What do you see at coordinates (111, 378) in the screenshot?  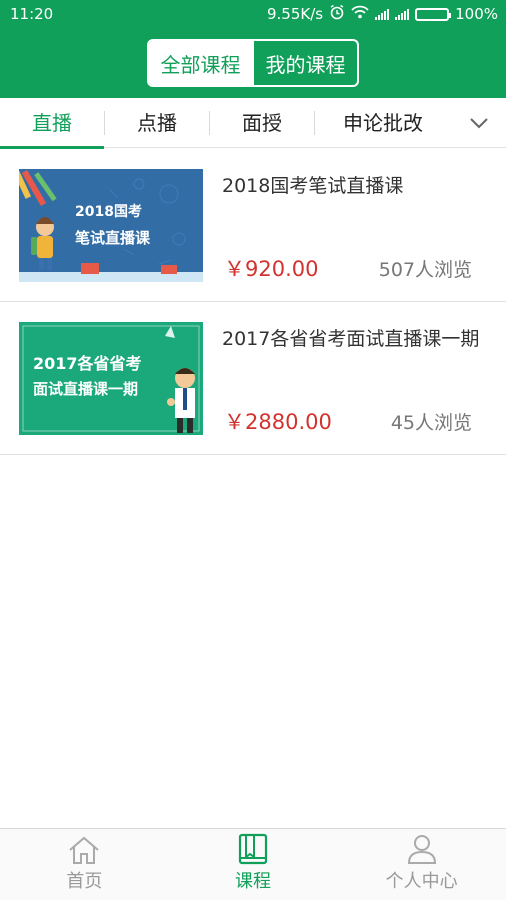 I see `course-thumbnail: 2017各省省考 面试直播课一期` at bounding box center [111, 378].